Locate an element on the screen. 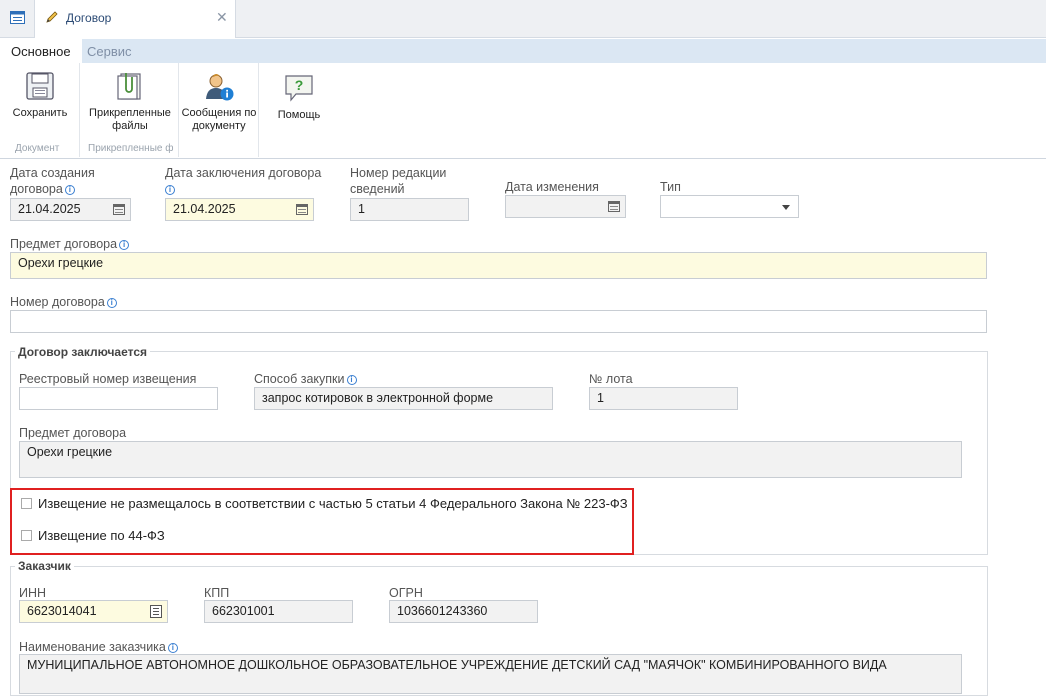 Image resolution: width=1046 pixels, height=696 pixels. revision-number-label: Номер редакции сведений is located at coordinates (398, 181).